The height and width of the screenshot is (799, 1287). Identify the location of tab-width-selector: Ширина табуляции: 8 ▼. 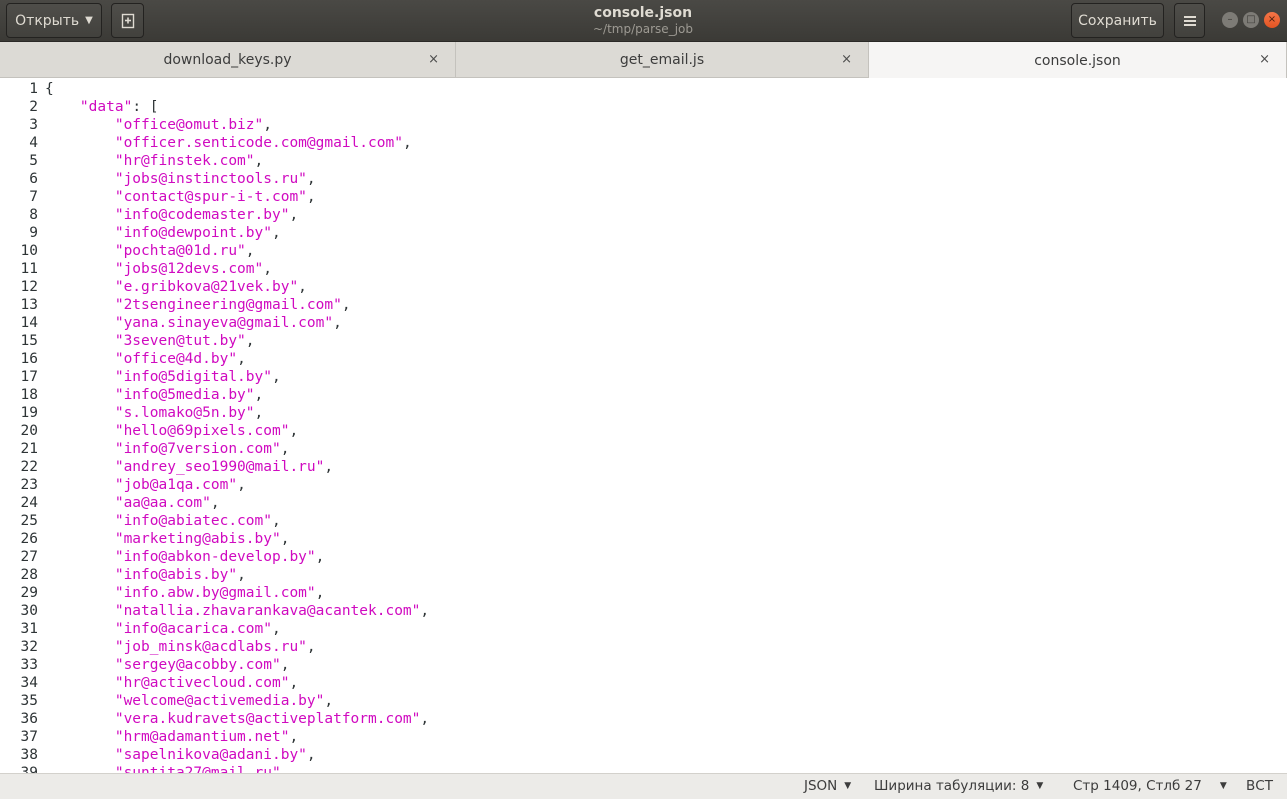
(958, 786).